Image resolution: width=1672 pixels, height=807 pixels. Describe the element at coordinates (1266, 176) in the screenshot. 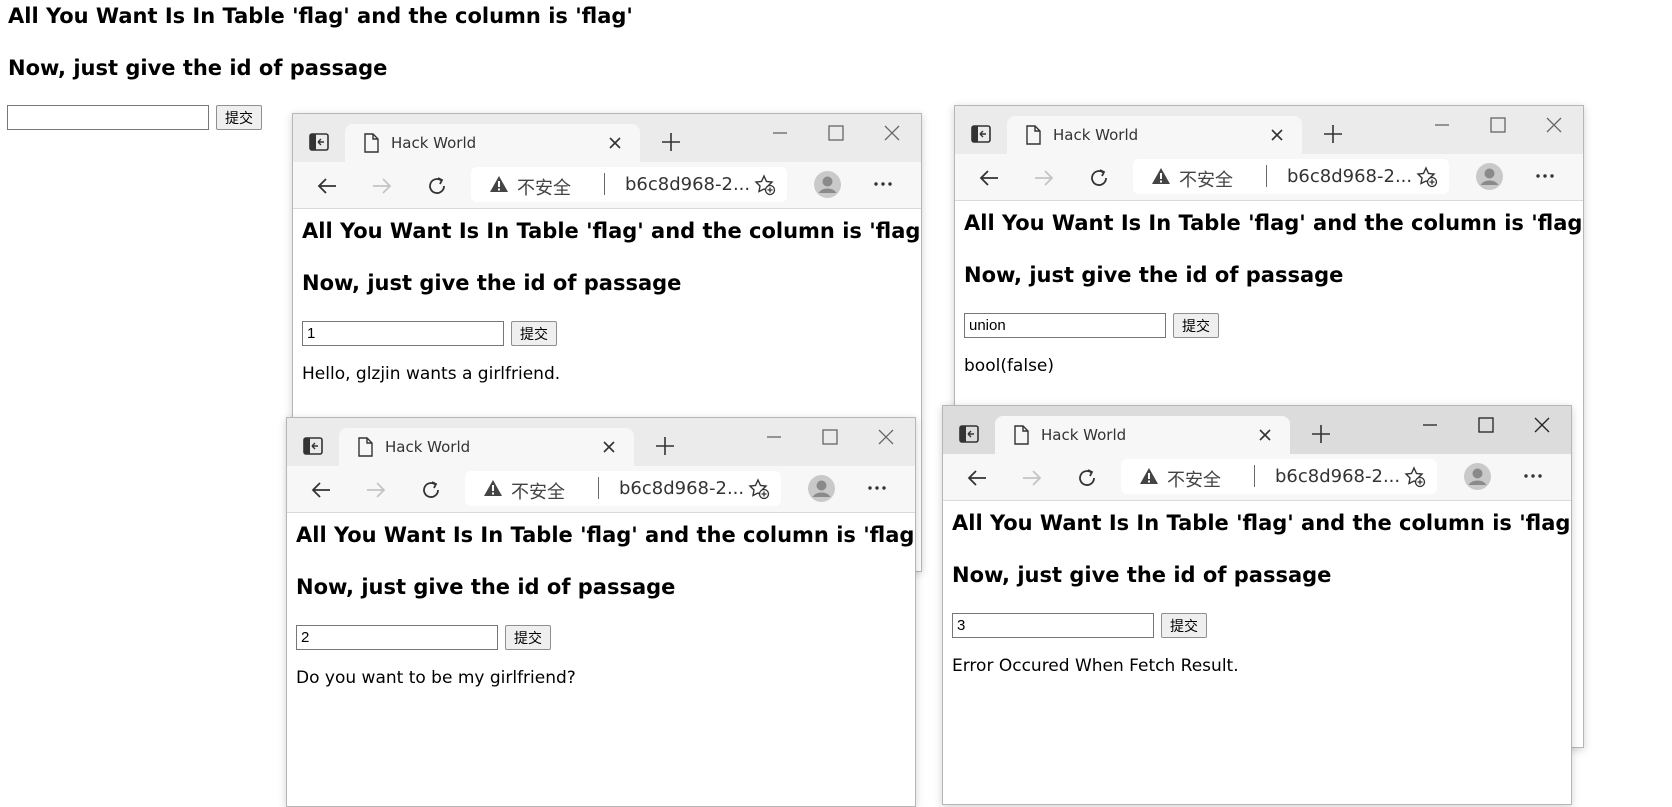

I see `address-separator` at that location.